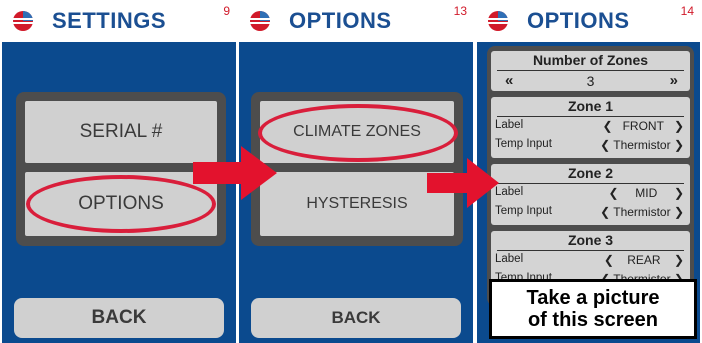 The width and height of the screenshot is (702, 343). I want to click on header: OPTIONS 13, so click(356, 22).